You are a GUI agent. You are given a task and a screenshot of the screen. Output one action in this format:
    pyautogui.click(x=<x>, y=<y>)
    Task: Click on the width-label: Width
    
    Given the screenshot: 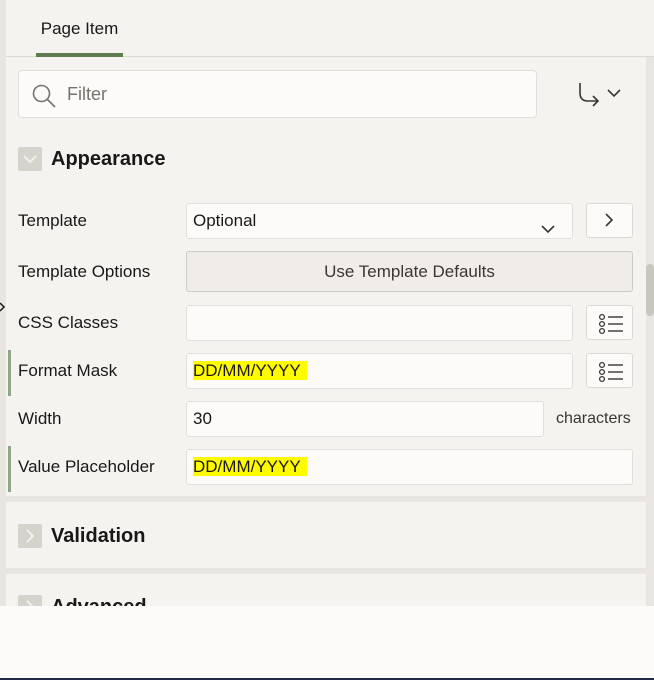 What is the action you would take?
    pyautogui.click(x=40, y=418)
    